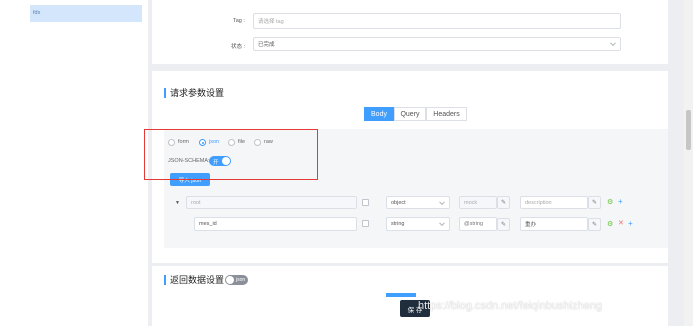  Describe the element at coordinates (398, 224) in the screenshot. I see `field-type-value: string` at that location.